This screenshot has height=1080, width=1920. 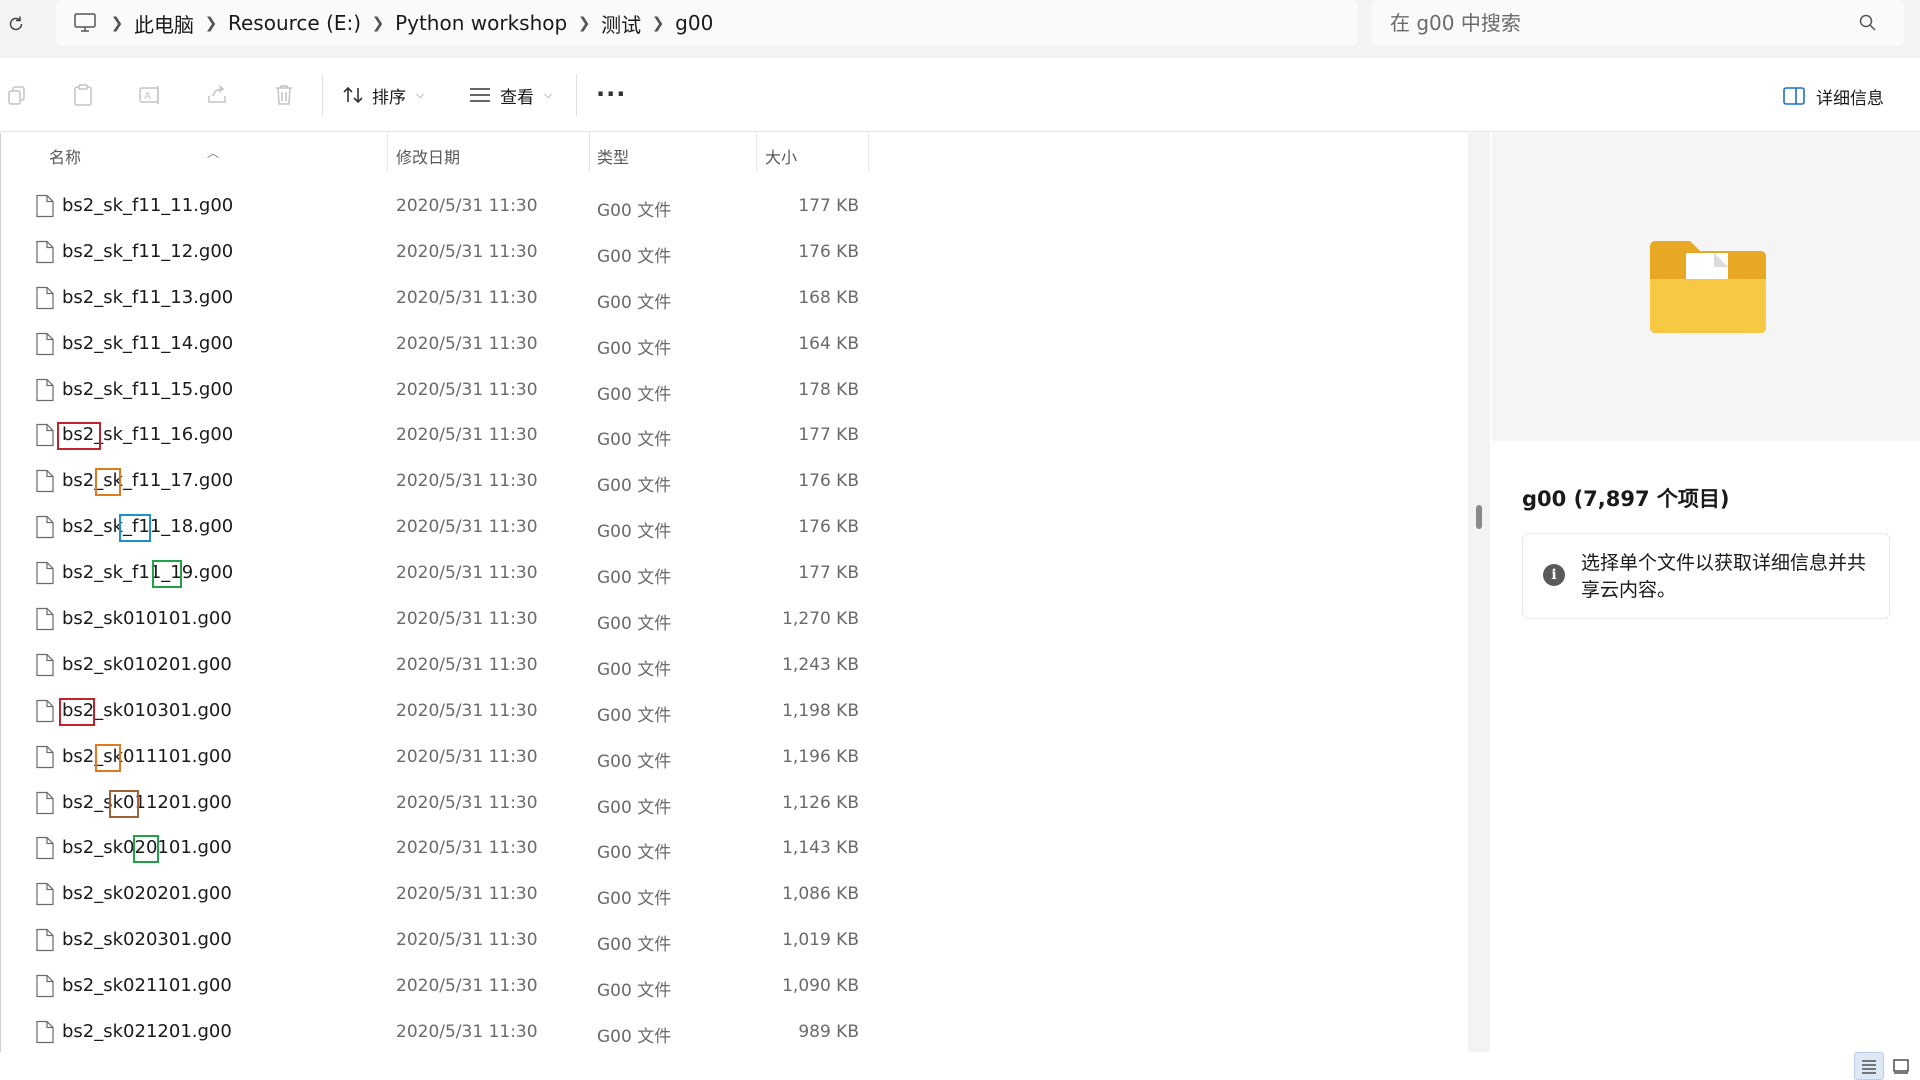 I want to click on breadcrumb-resource-e: Resource (E:), so click(x=294, y=23).